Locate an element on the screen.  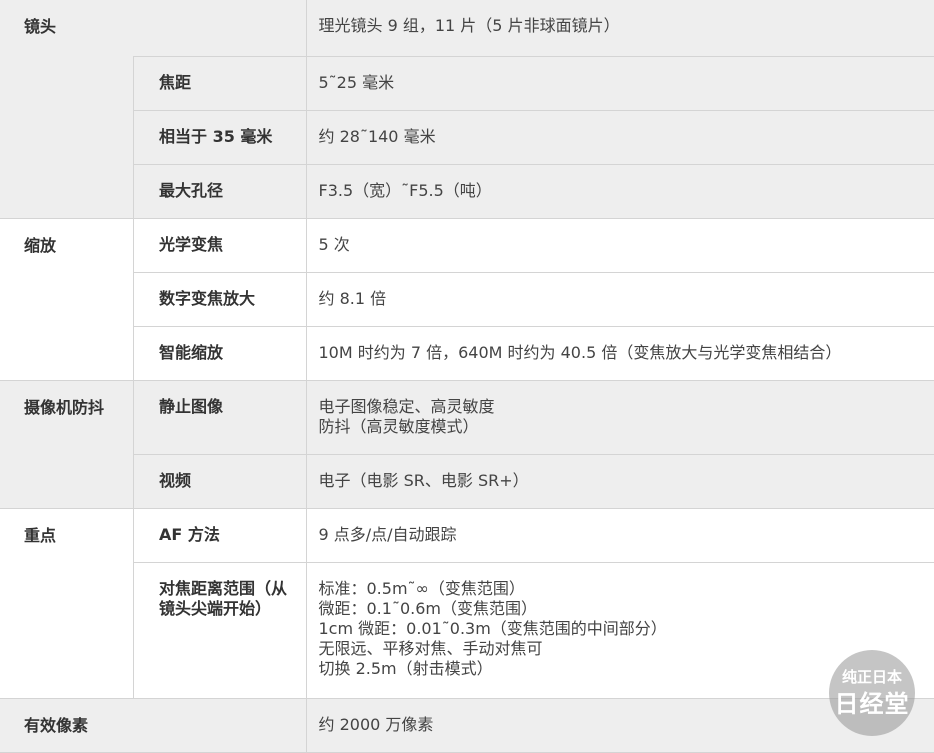
af-method-value: 9 点多/点/自动跟踪 is located at coordinates (619, 535).